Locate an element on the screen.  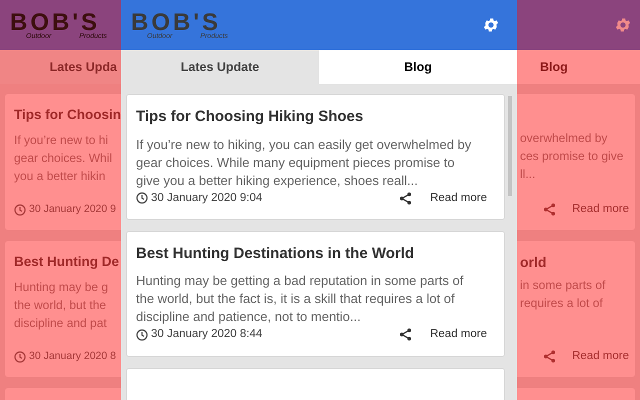
excerpt-line: If you’re new to hi is located at coordinates (62, 141).